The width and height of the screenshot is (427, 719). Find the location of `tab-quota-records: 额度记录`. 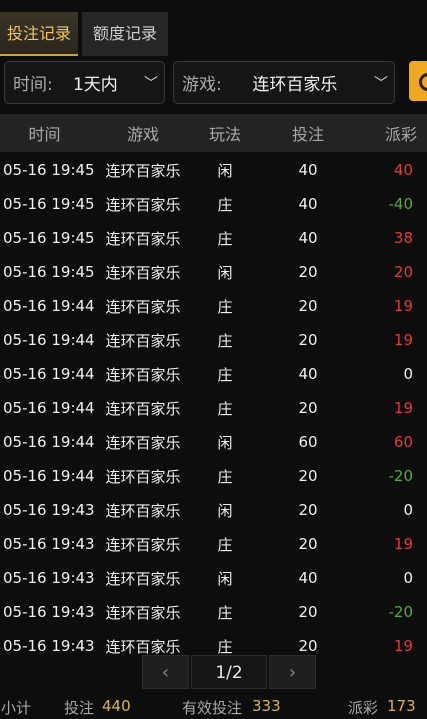

tab-quota-records: 额度记录 is located at coordinates (125, 34).